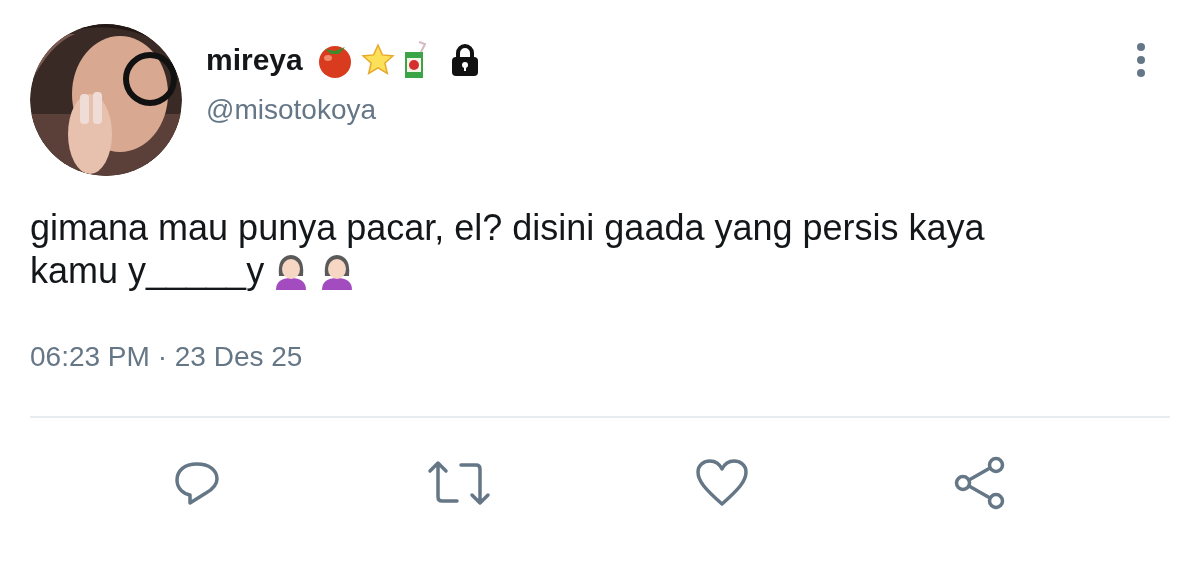  I want to click on more-options-icon, so click(1141, 60).